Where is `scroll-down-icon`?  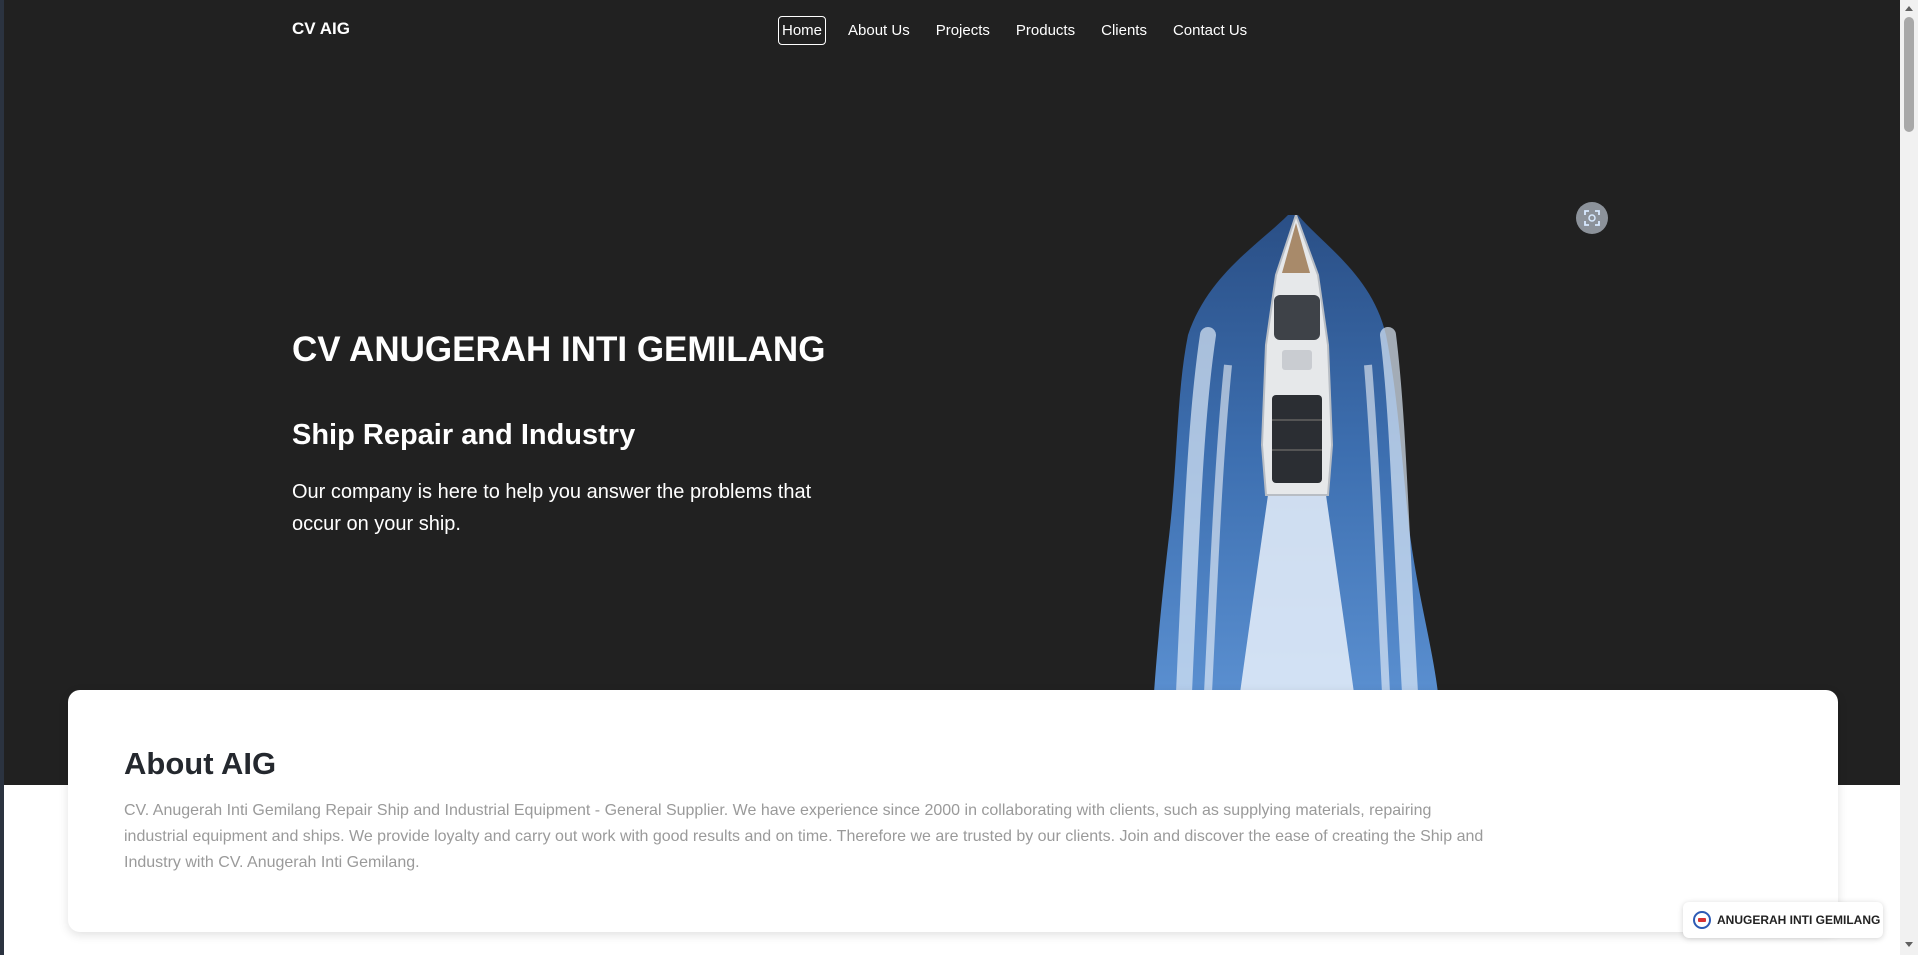
scroll-down-icon is located at coordinates (1909, 944).